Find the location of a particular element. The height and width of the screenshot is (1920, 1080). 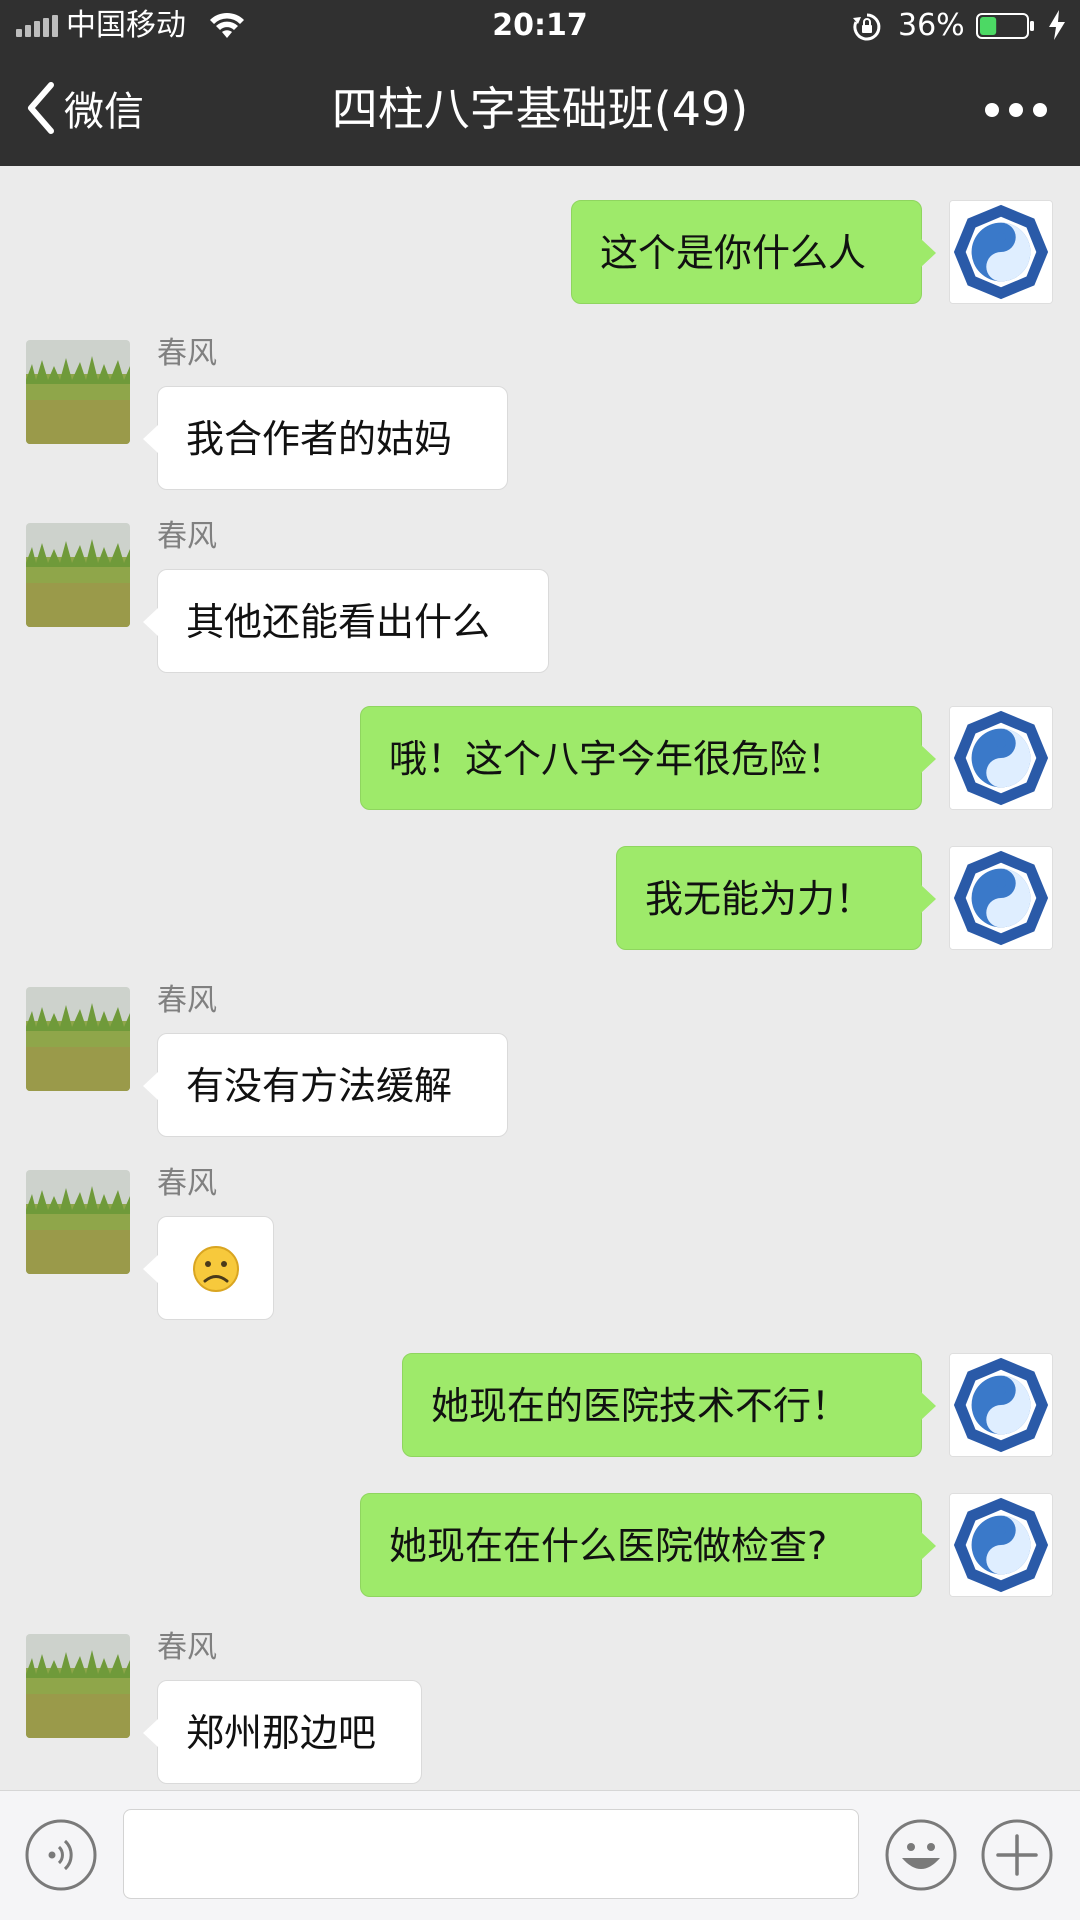

frowning-face-emoji is located at coordinates (216, 1269).